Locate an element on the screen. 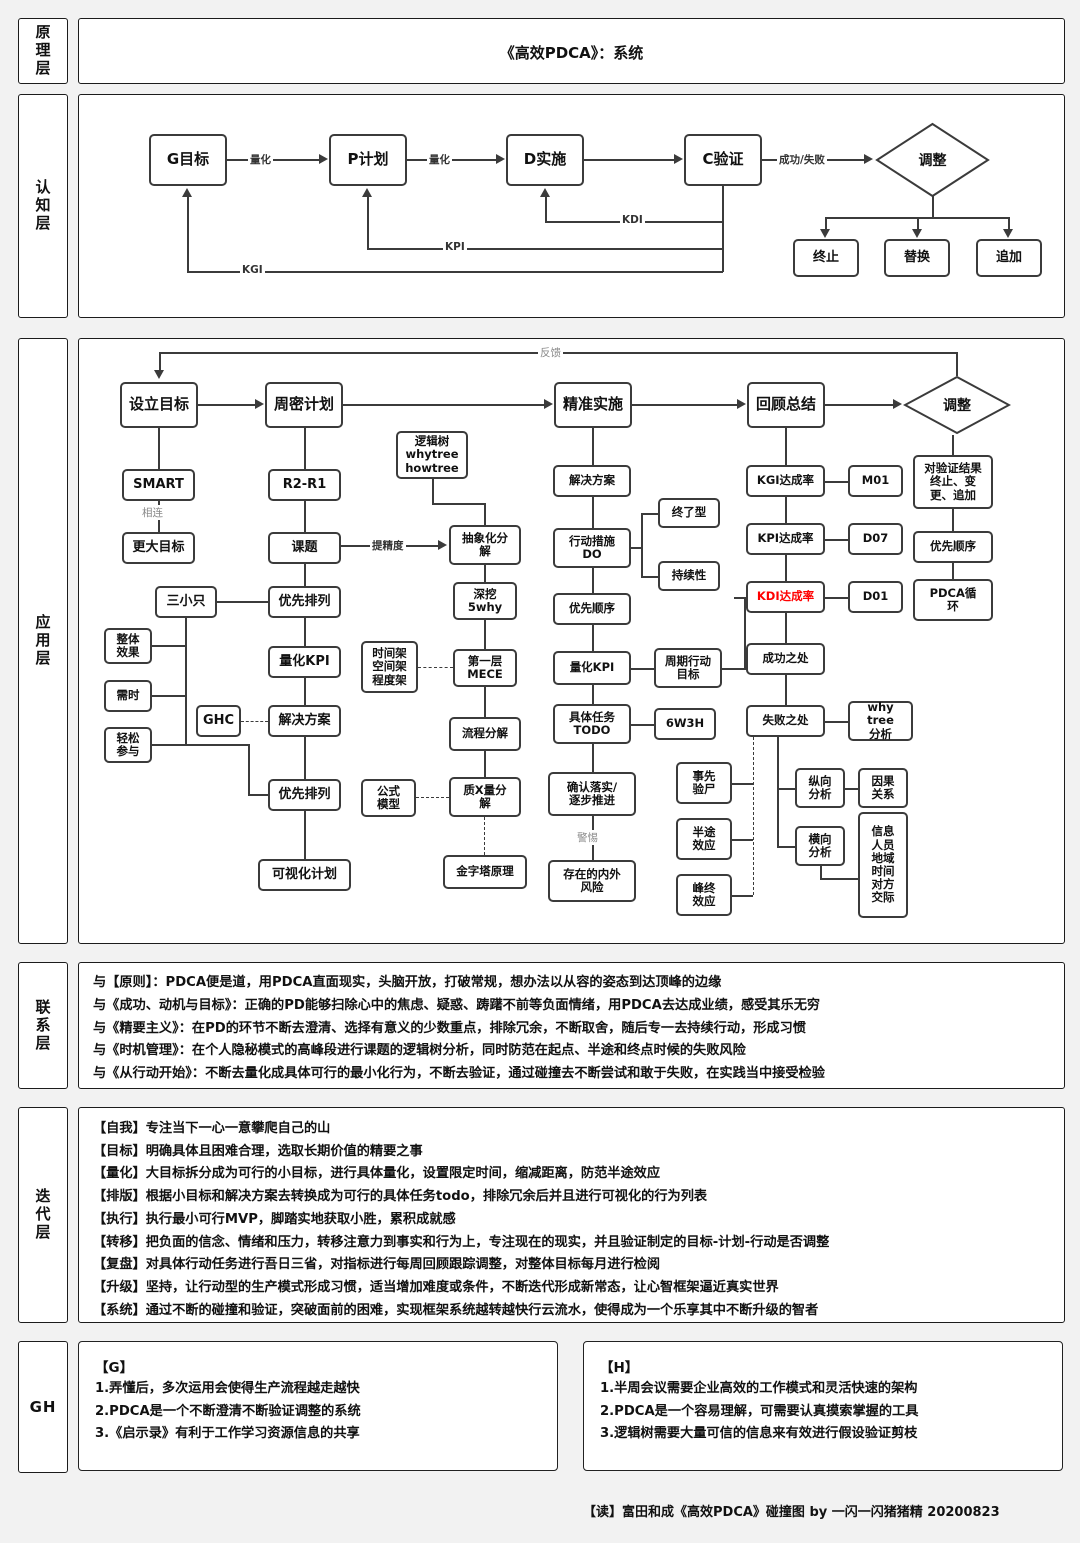  node-quantified-kpi-do: 量化KPI is located at coordinates (592, 668).